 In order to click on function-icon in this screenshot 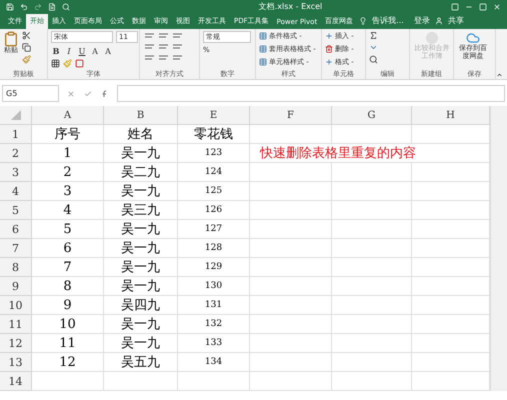, I will do `click(104, 94)`.